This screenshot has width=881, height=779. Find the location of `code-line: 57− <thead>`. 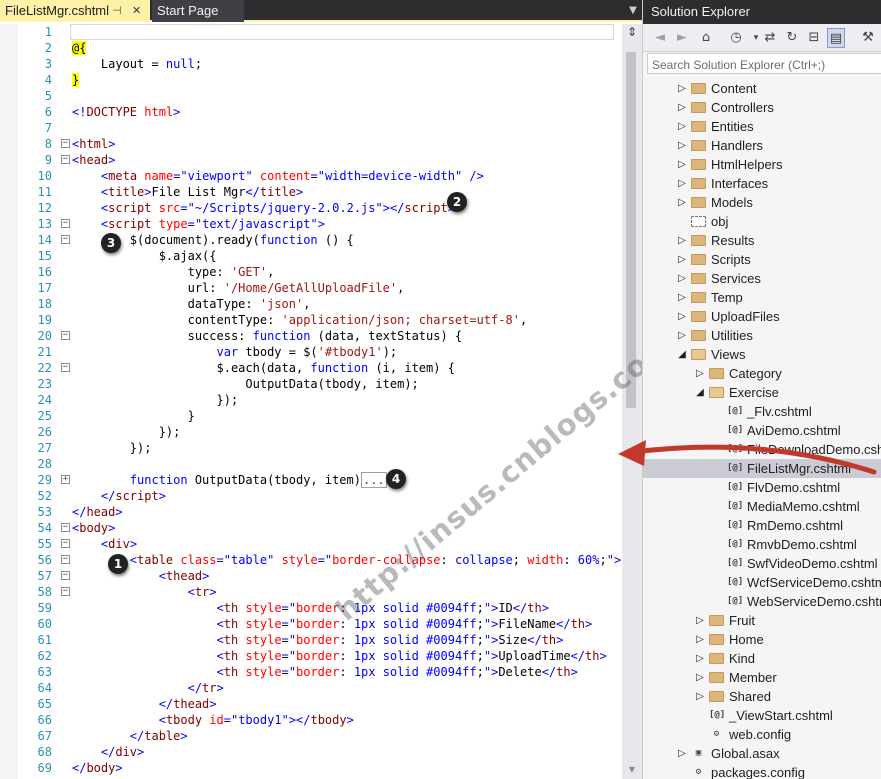

code-line: 57− <thead> is located at coordinates (311, 576).